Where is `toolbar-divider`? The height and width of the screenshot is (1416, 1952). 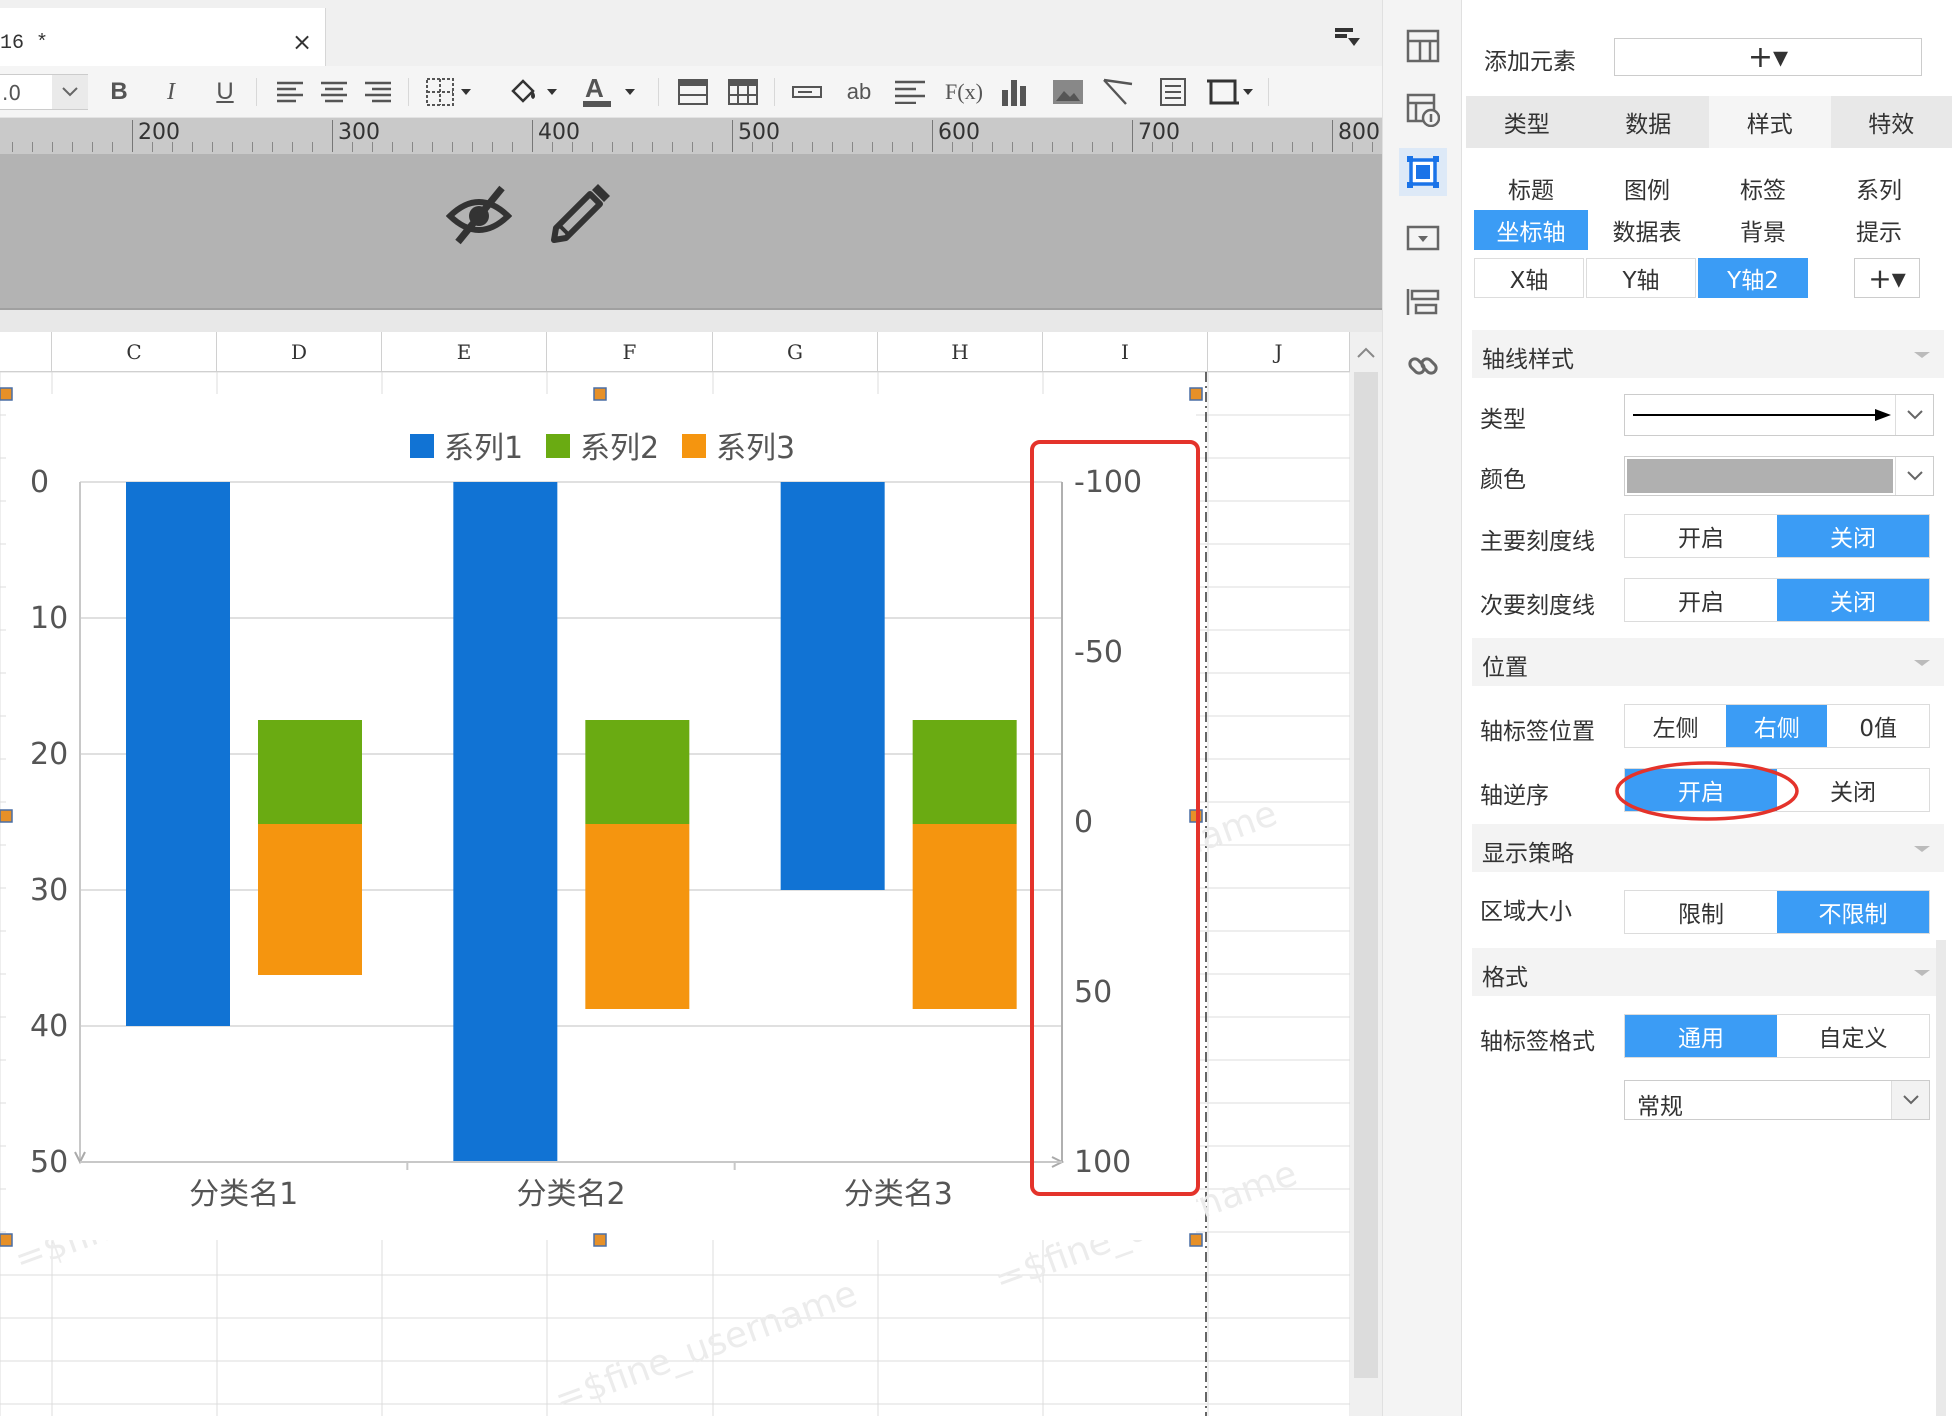 toolbar-divider is located at coordinates (658, 92).